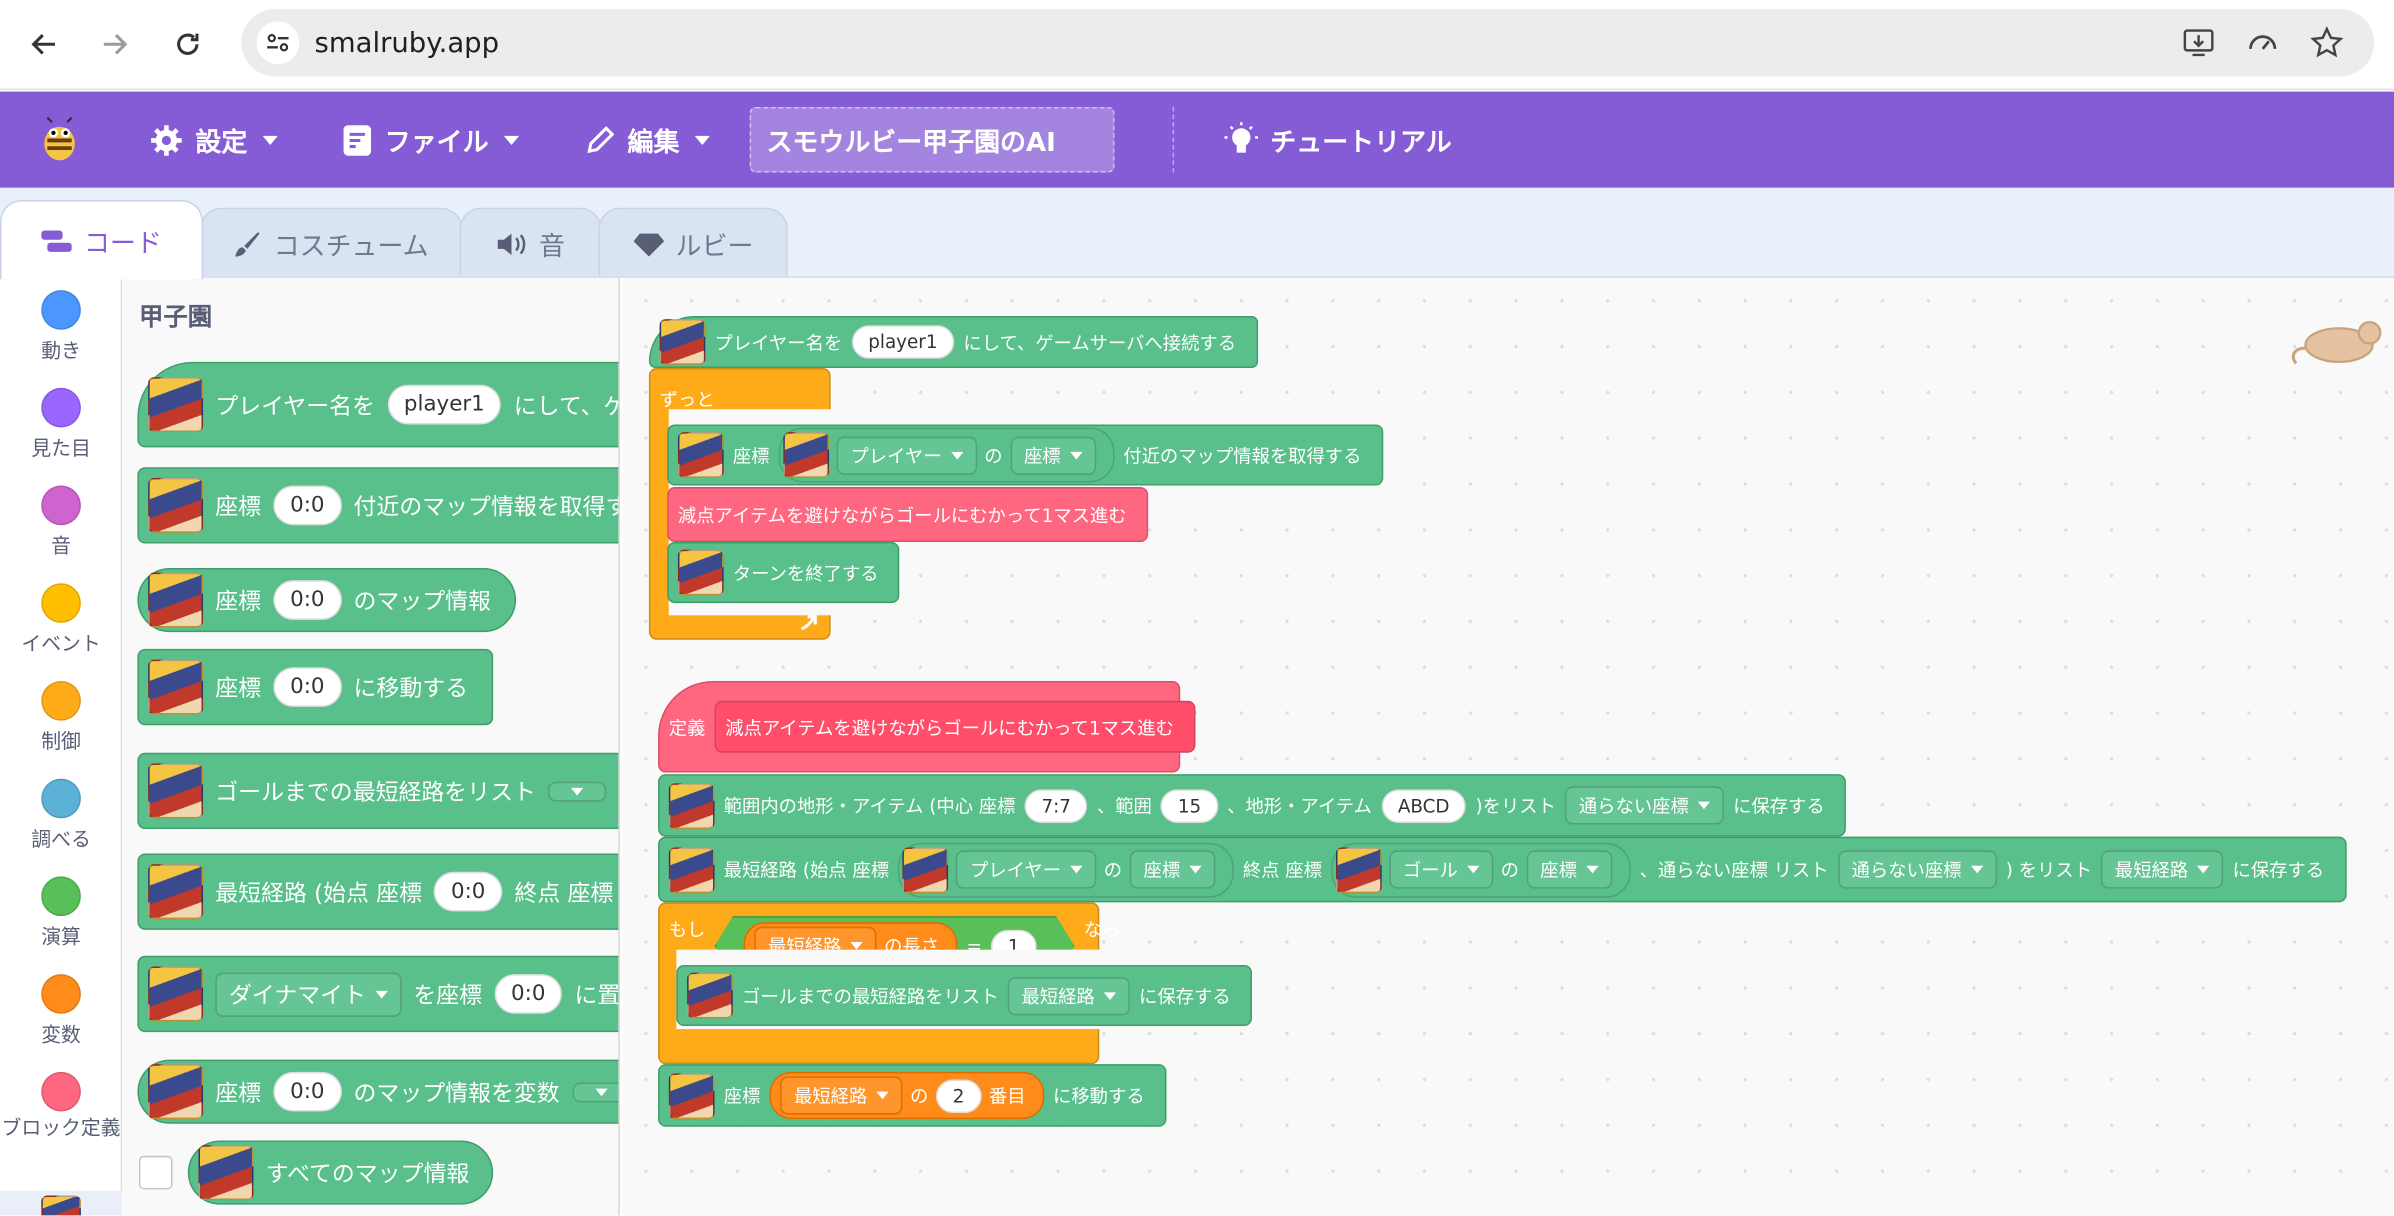  Describe the element at coordinates (564, 892) in the screenshot. I see `block-text: 終点 座標` at that location.